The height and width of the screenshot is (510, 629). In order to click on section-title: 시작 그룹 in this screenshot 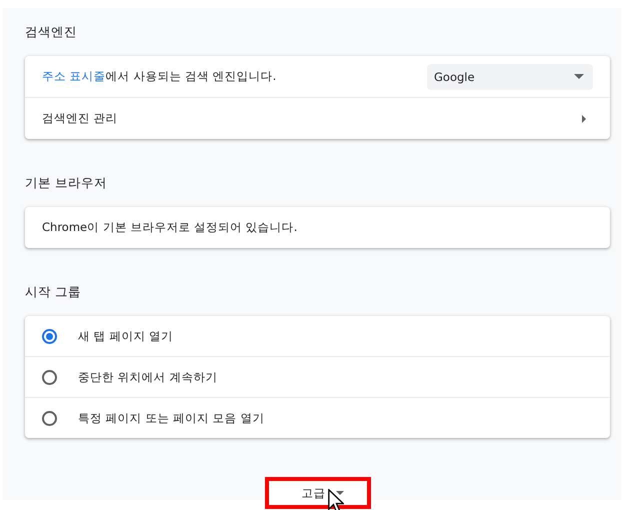, I will do `click(53, 292)`.